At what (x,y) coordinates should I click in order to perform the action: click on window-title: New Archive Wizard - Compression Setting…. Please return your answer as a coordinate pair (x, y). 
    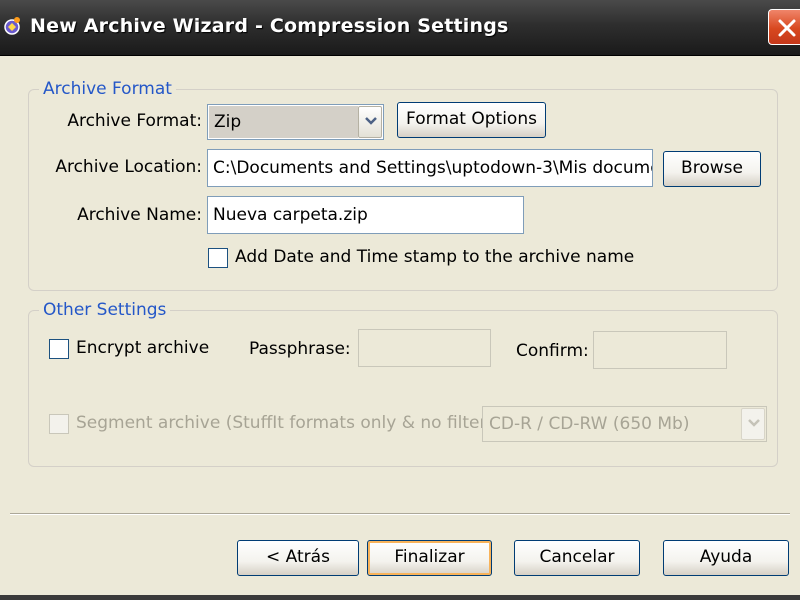
    Looking at the image, I should click on (269, 26).